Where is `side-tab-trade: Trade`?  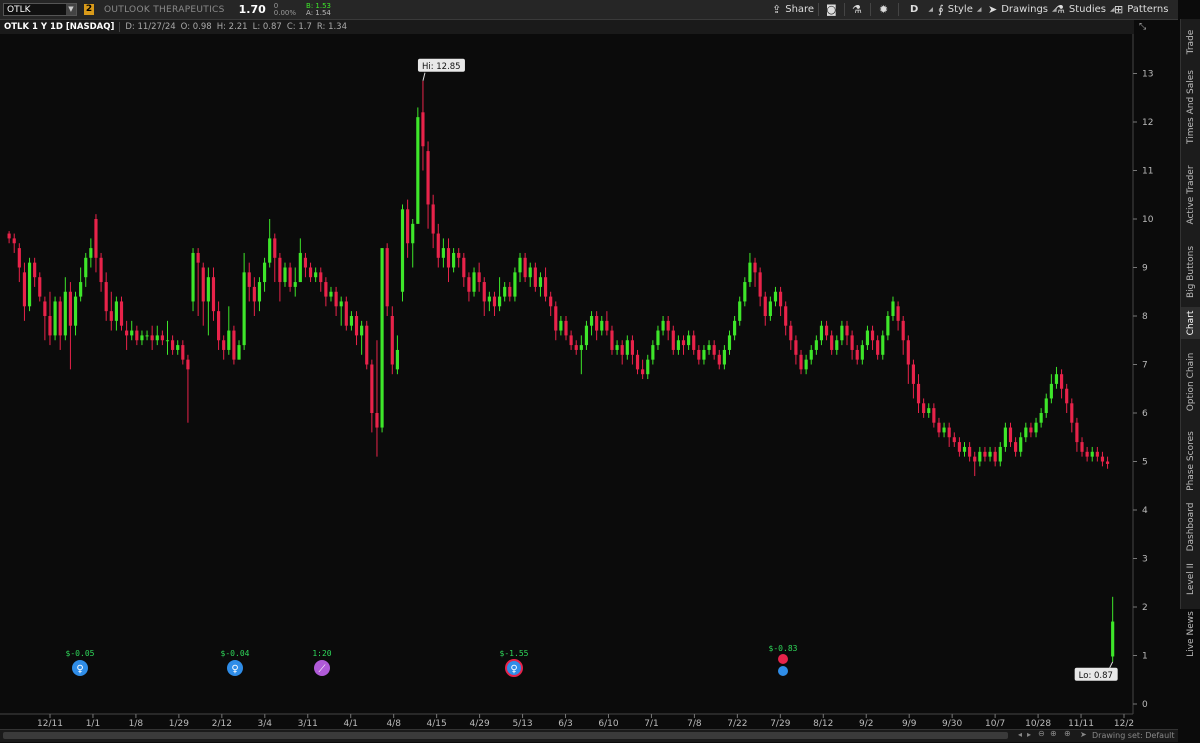 side-tab-trade: Trade is located at coordinates (1190, 42).